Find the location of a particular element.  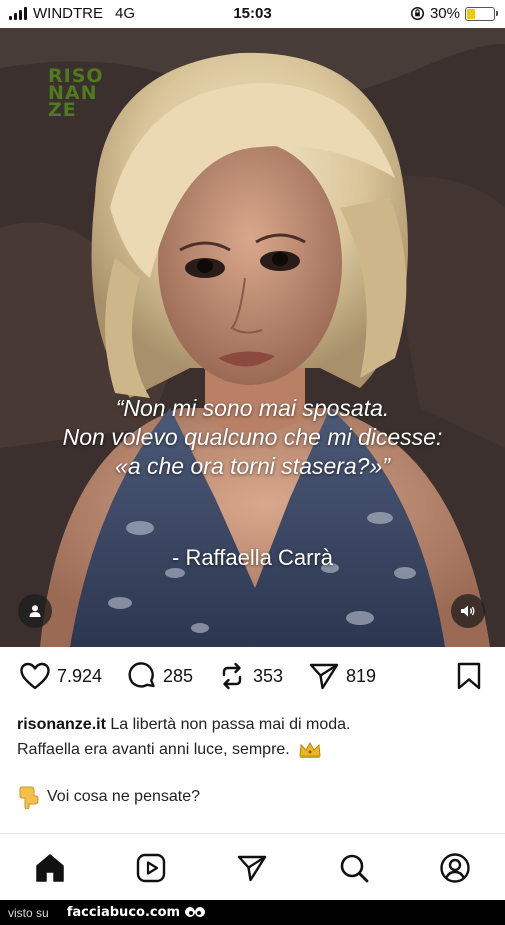

footer-brand-group: facciabuco.com is located at coordinates (136, 913).